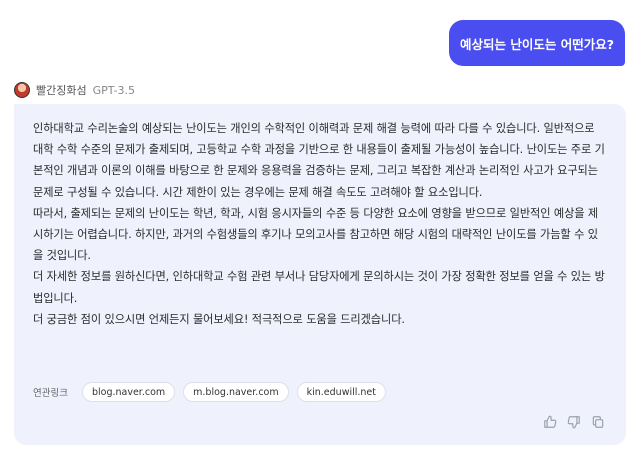 This screenshot has width=641, height=457. What do you see at coordinates (61, 90) in the screenshot?
I see `bot-name: 빨간징화섬` at bounding box center [61, 90].